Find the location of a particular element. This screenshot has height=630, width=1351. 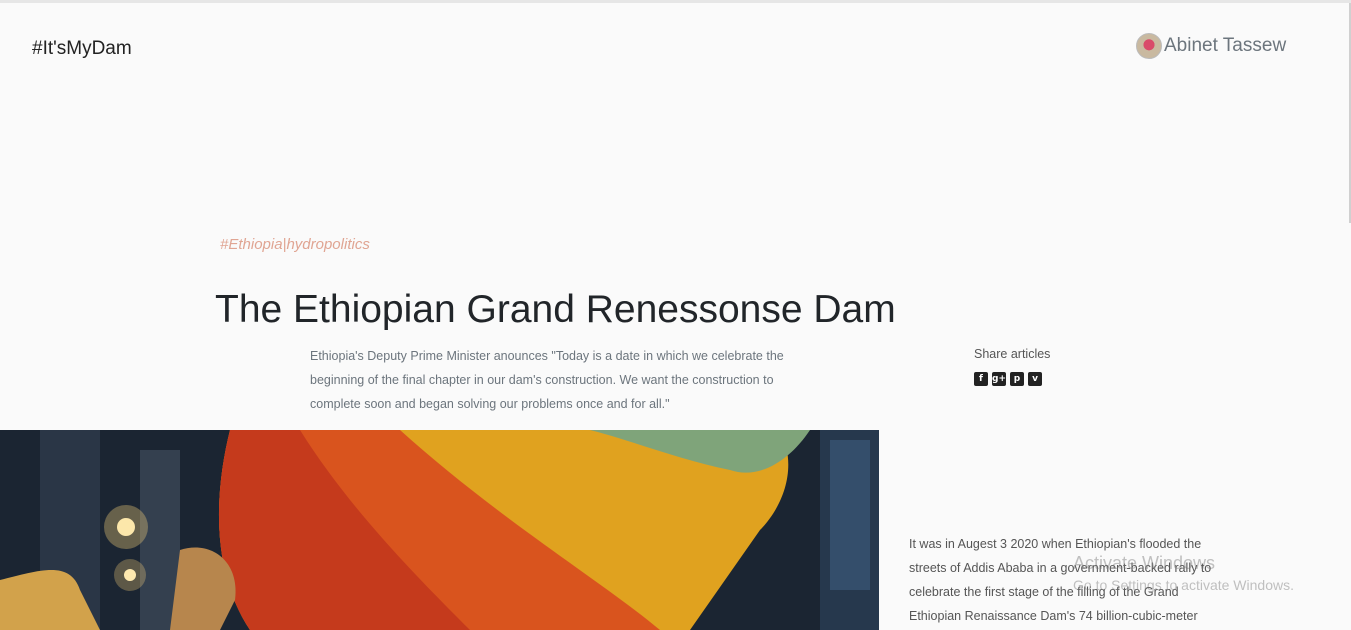

activation-watermark-hint: Go to Settings to activate Windows. is located at coordinates (1183, 585).